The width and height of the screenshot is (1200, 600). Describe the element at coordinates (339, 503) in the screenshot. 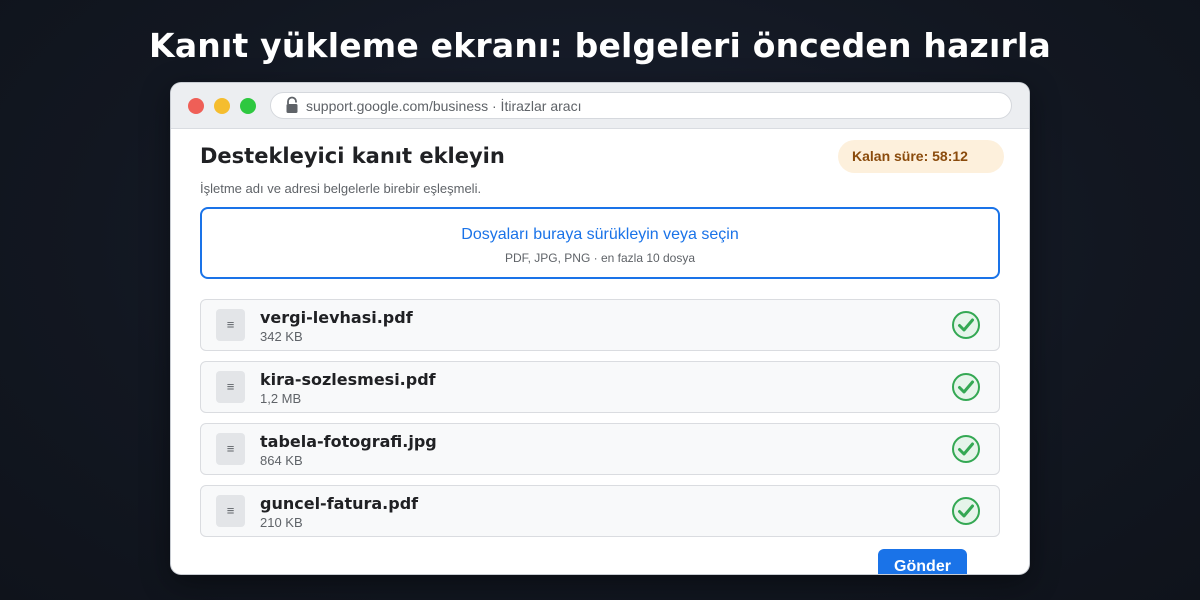

I see `file-name: guncel-fatura.pdf` at that location.